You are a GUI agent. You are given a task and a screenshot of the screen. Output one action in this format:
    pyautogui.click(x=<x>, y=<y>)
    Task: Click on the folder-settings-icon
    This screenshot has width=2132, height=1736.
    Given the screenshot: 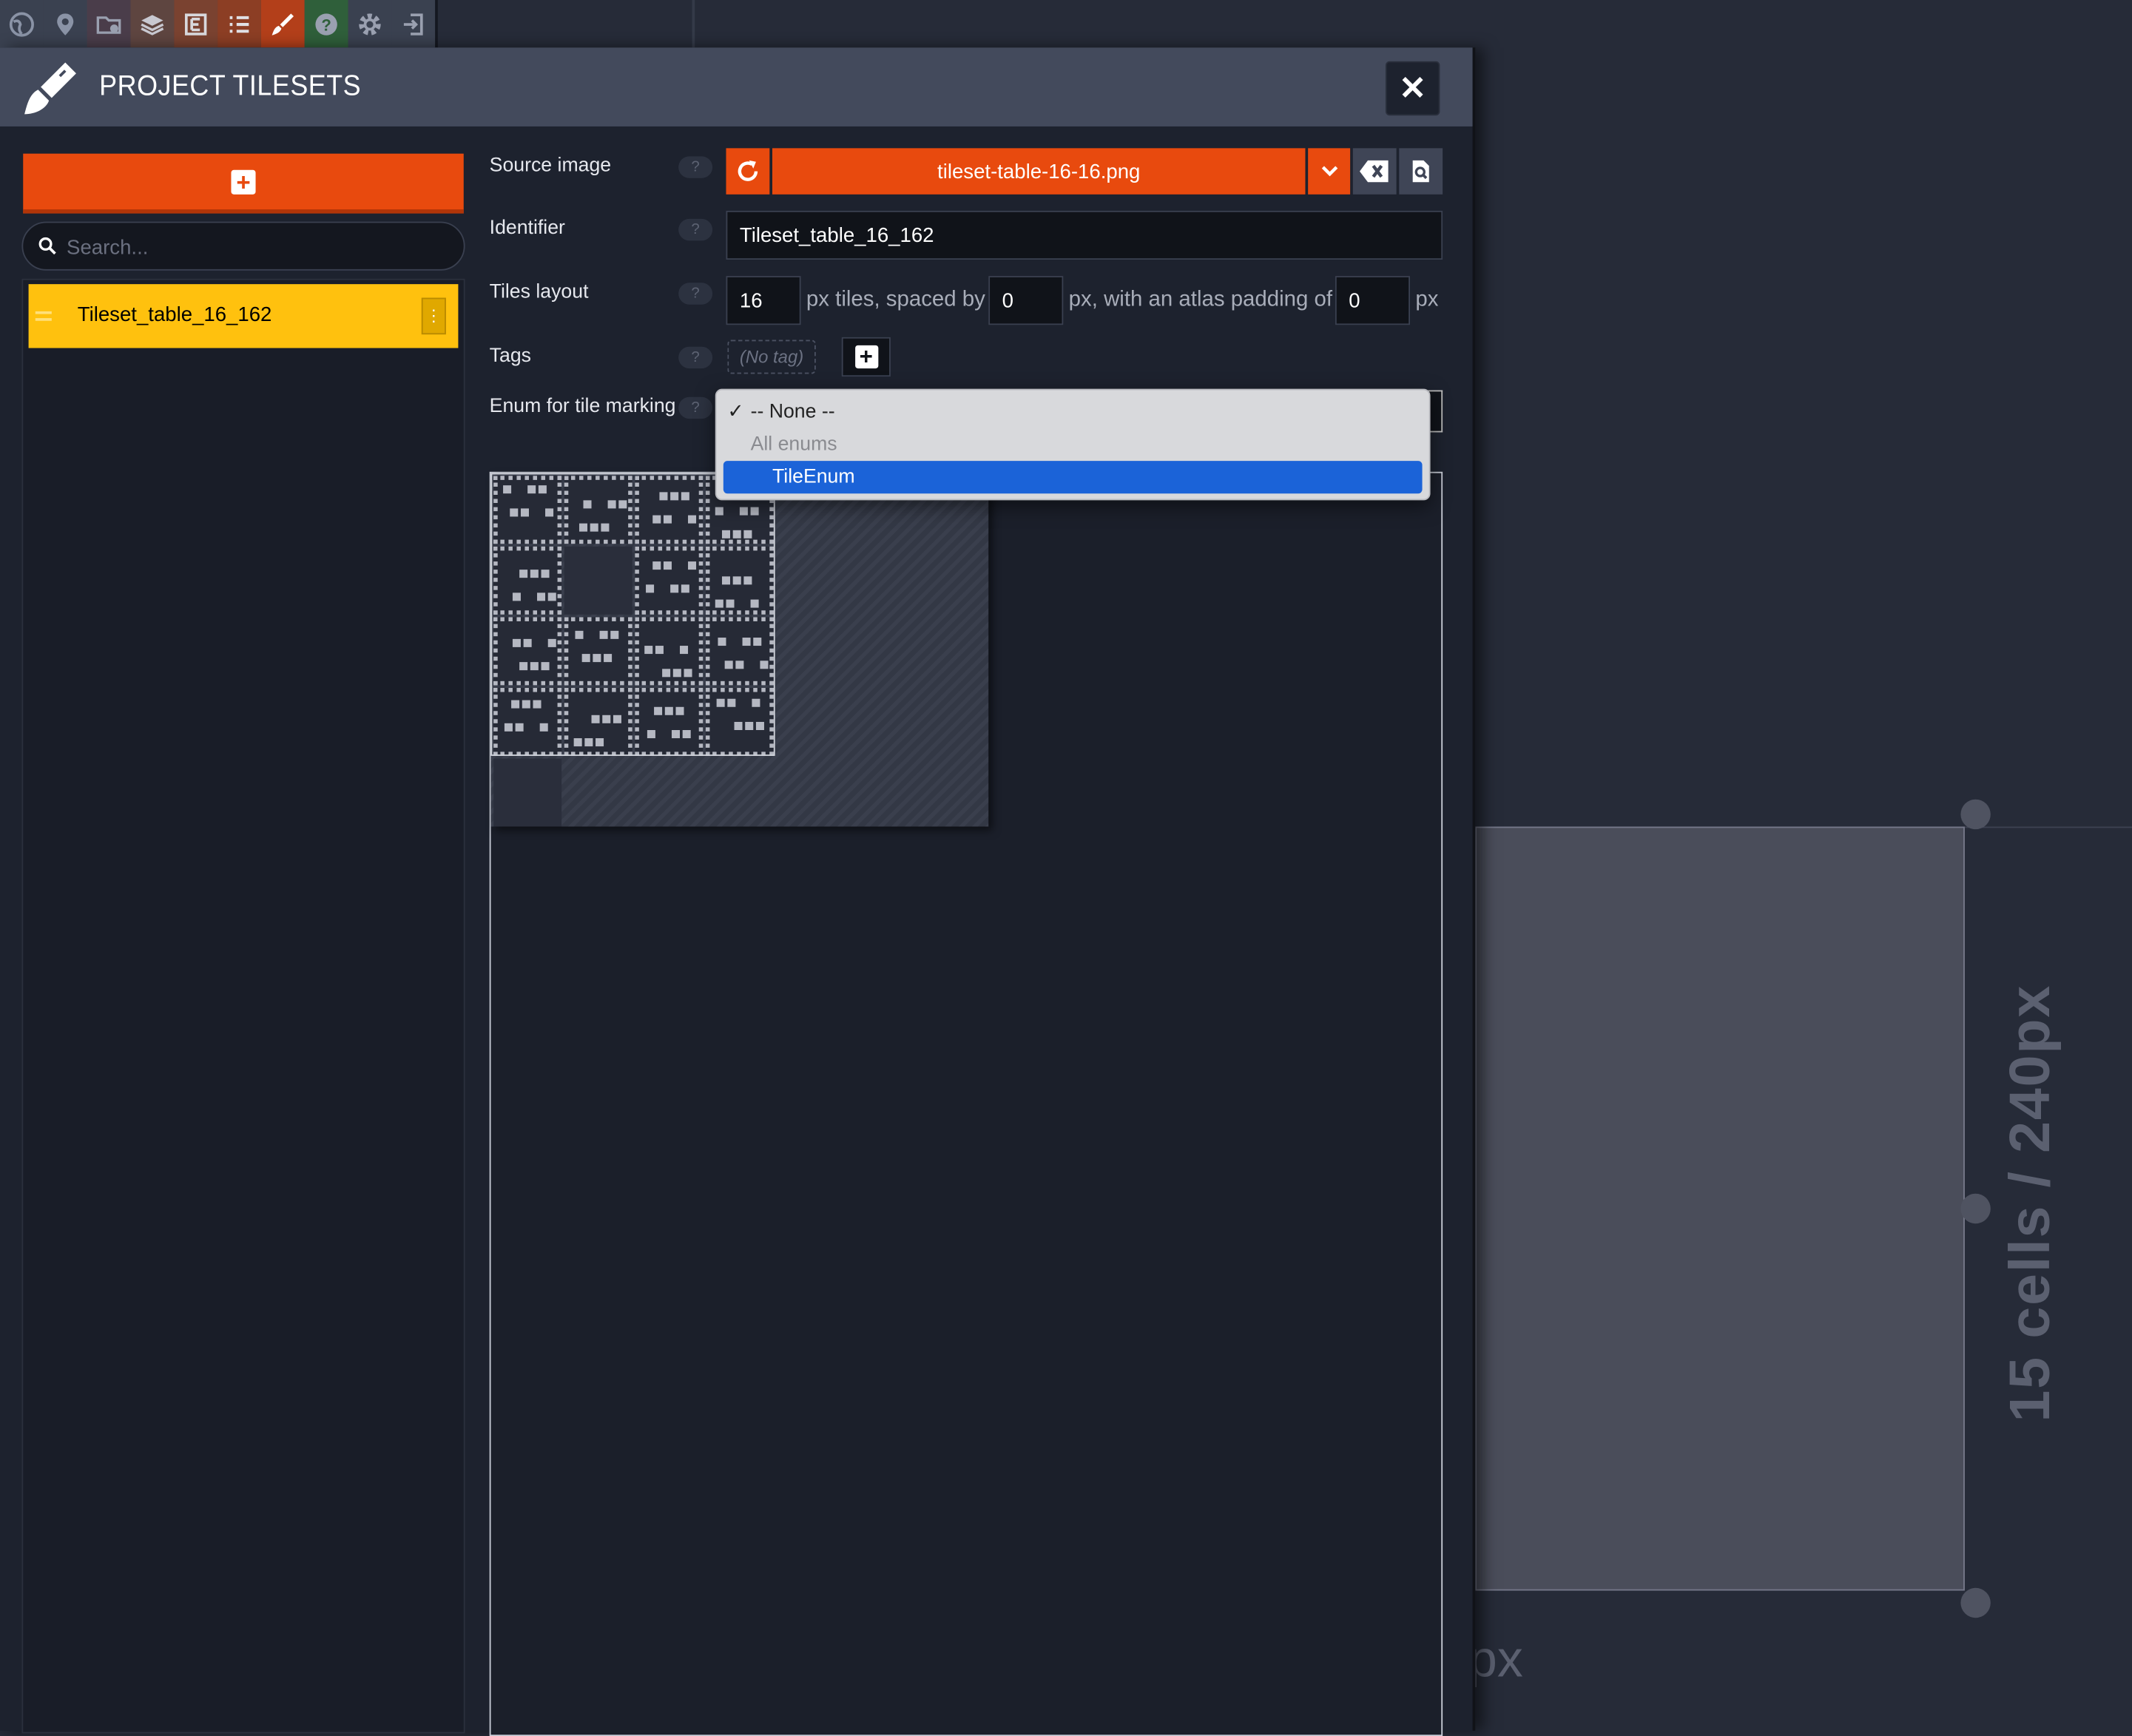 What is the action you would take?
    pyautogui.click(x=109, y=24)
    